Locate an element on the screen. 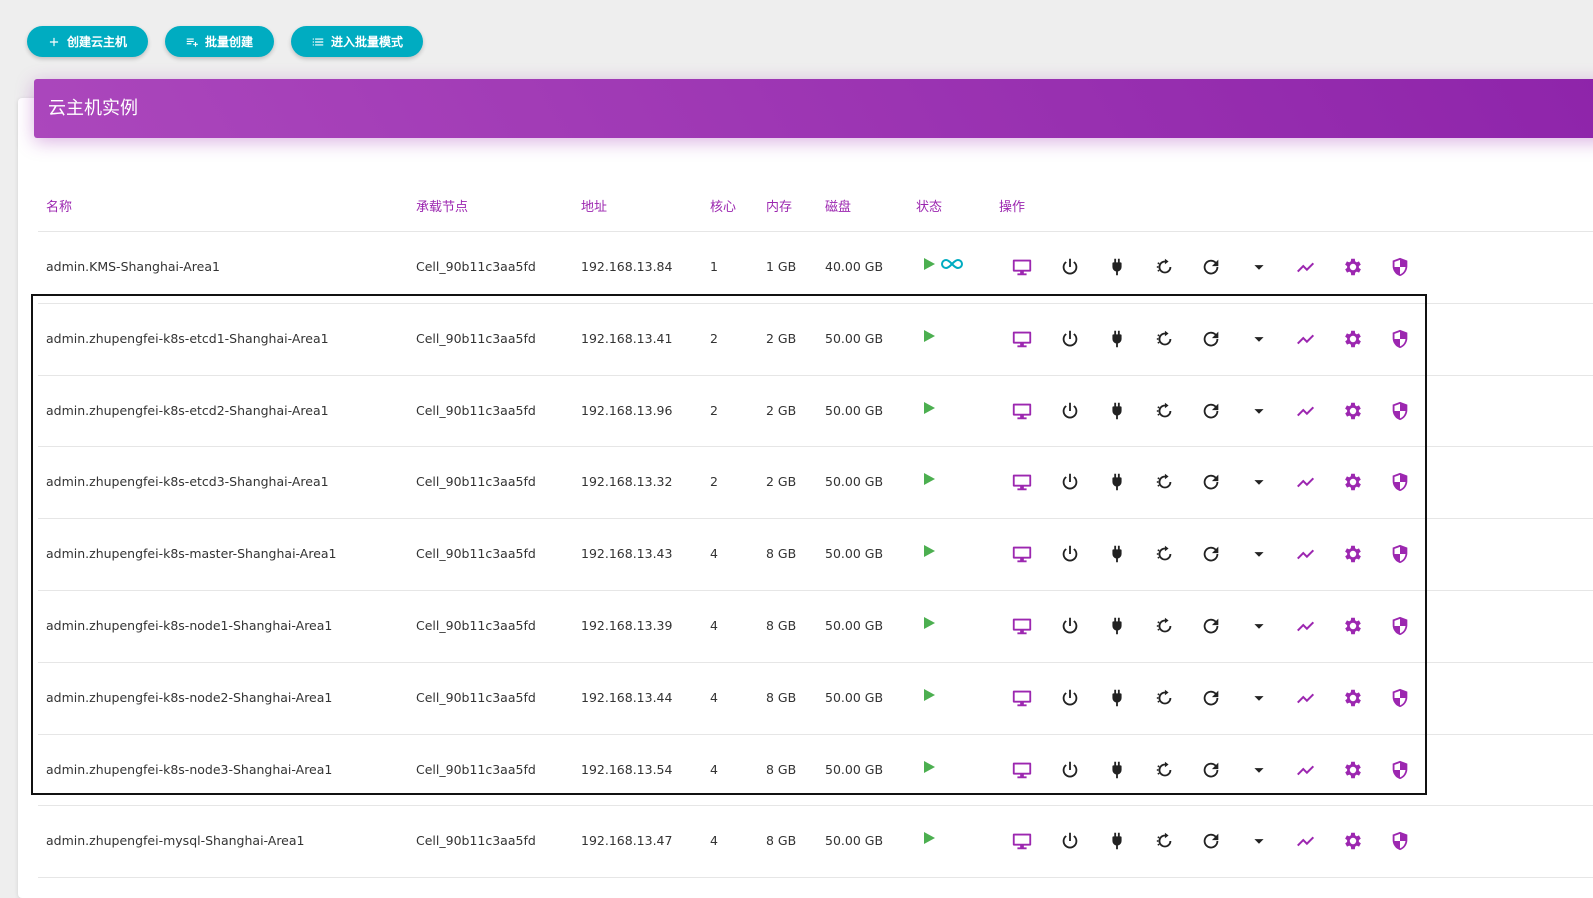  cell-name: admin.zhupengfei-mysql-Shanghai-Area1 is located at coordinates (175, 841).